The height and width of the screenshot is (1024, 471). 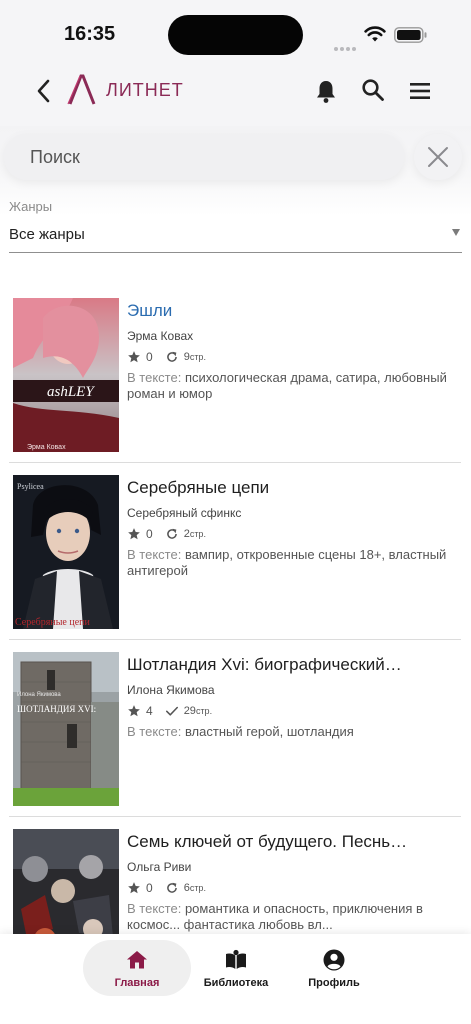 I want to click on cover-title-text: ashLEY, so click(x=71, y=392).